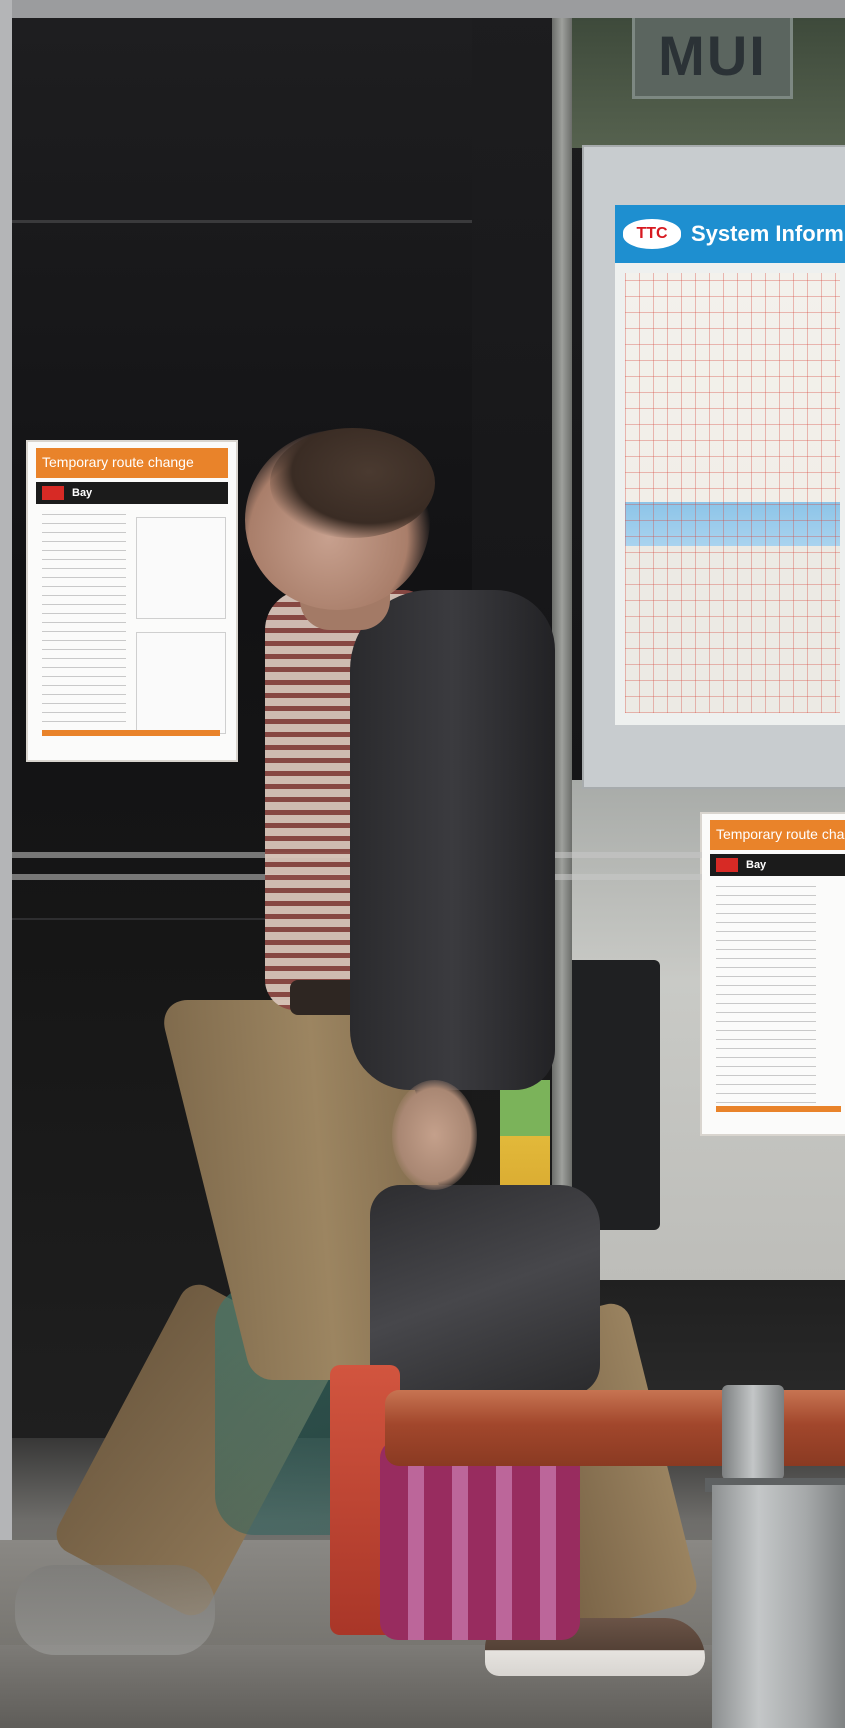 This screenshot has height=1728, width=845. I want to click on store-sign: MUI, so click(712, 57).